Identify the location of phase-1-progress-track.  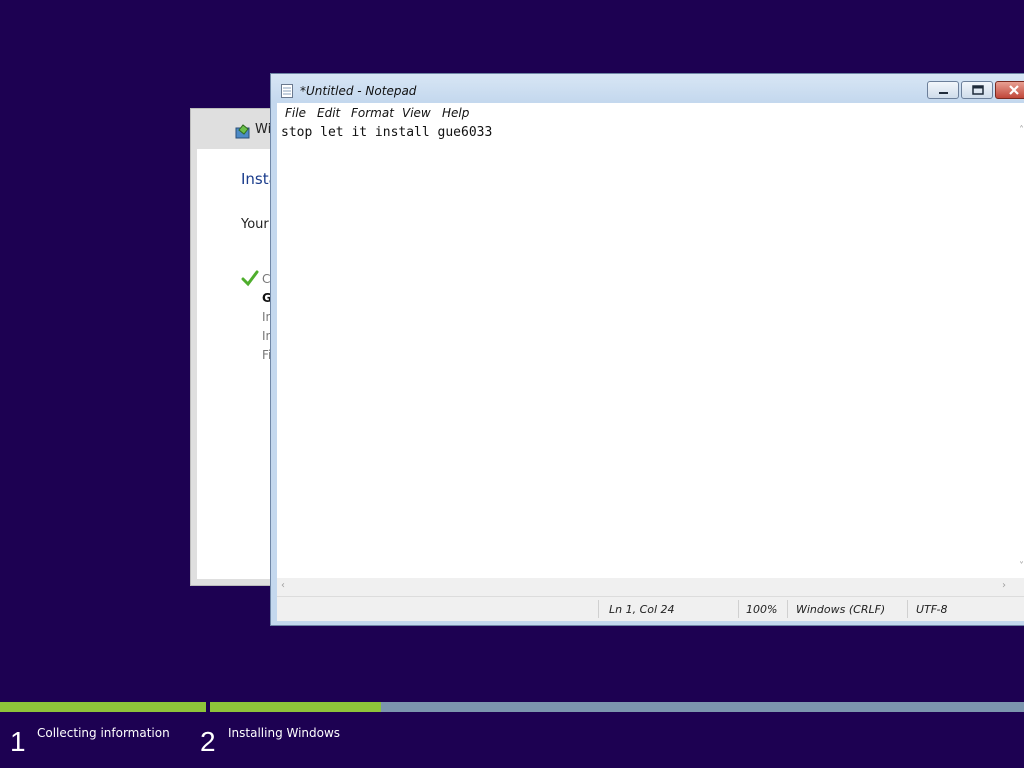
(103, 707).